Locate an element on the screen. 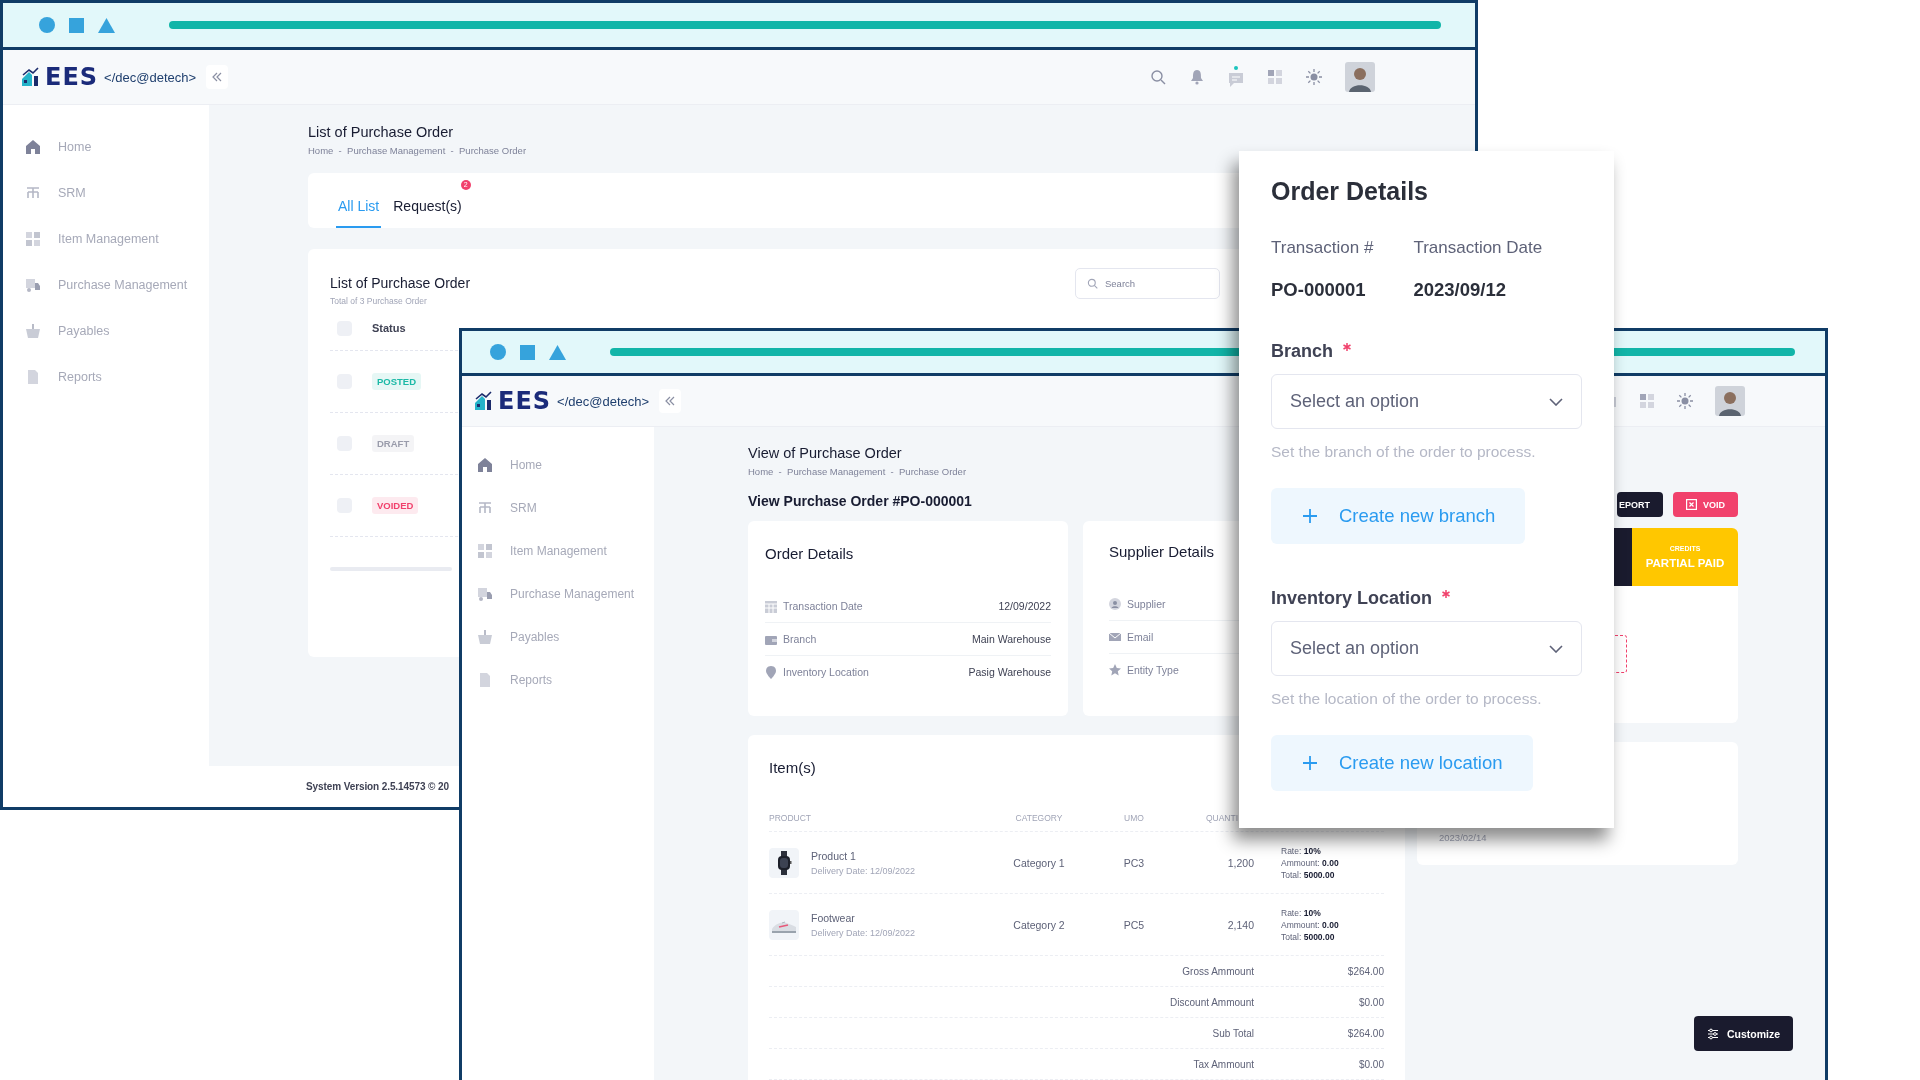 The image size is (1920, 1080). search-icon is located at coordinates (1158, 77).